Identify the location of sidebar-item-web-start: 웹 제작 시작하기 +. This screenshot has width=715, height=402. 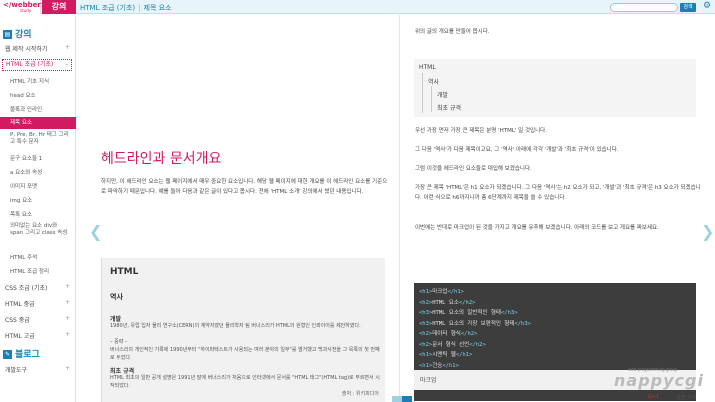
(38, 48).